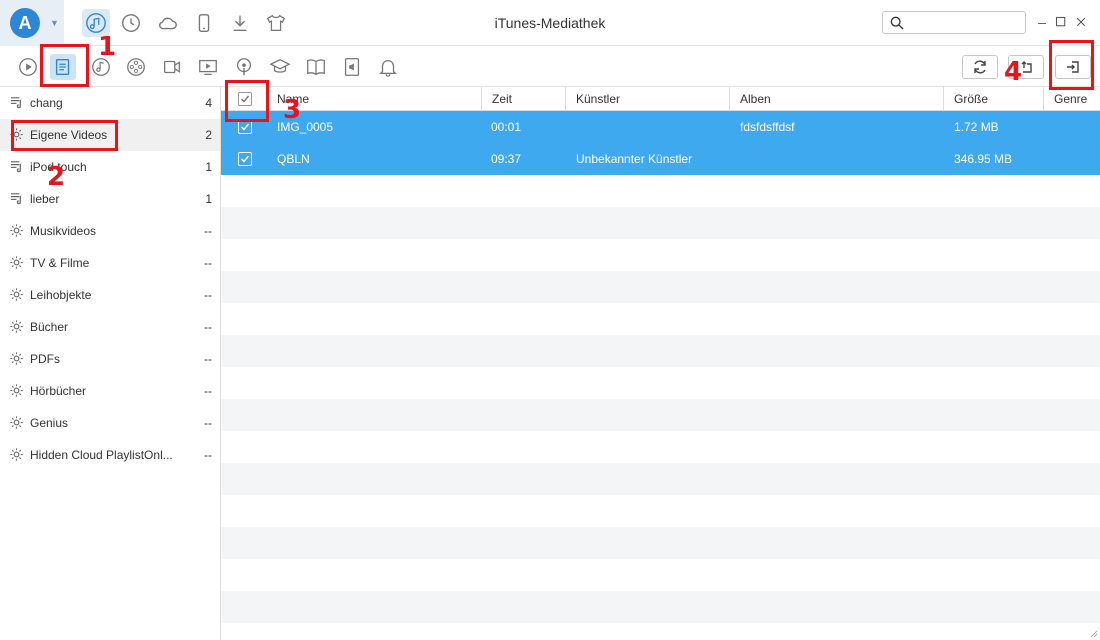 The image size is (1100, 640). What do you see at coordinates (276, 23) in the screenshot?
I see `tshirt-icon` at bounding box center [276, 23].